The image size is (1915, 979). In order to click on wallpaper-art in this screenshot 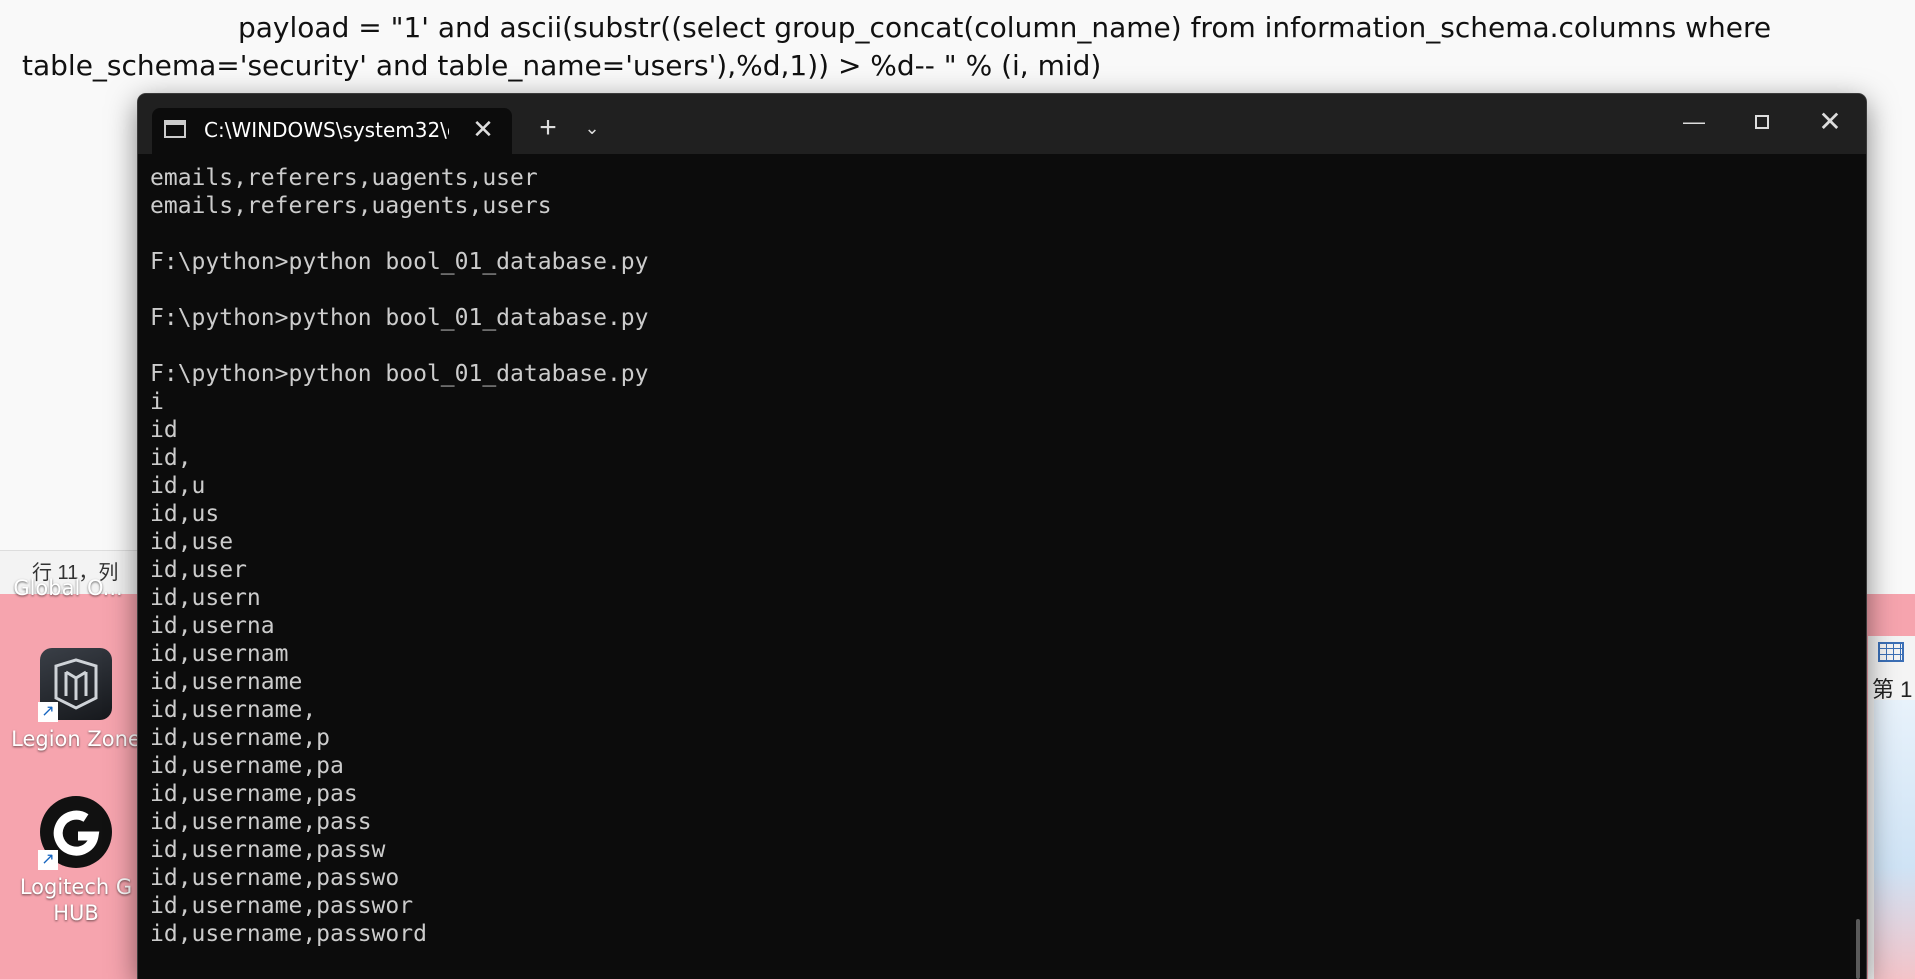, I will do `click(1894, 839)`.